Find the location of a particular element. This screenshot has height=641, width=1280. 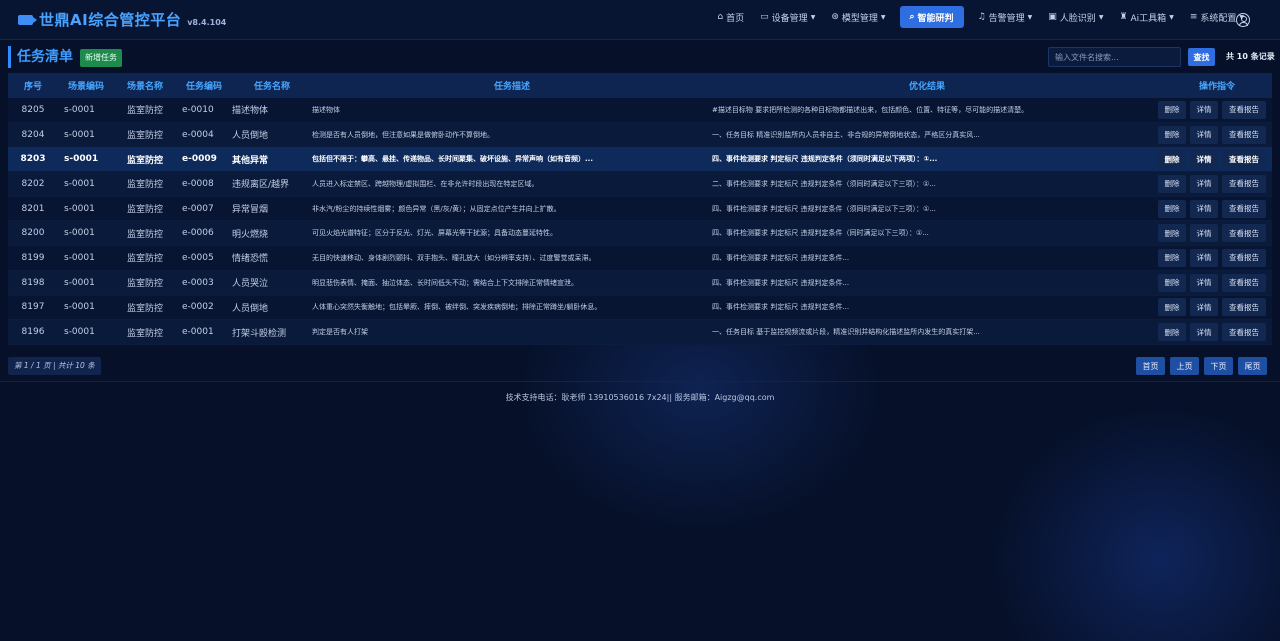

column-header-scene-name: 场景名称 is located at coordinates (144, 87).